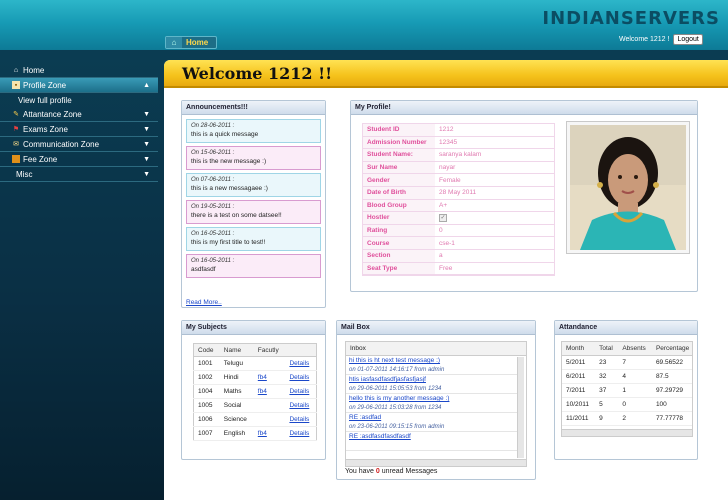 The image size is (728, 500). What do you see at coordinates (399, 218) in the screenshot?
I see `profile-field-label: Hostler` at bounding box center [399, 218].